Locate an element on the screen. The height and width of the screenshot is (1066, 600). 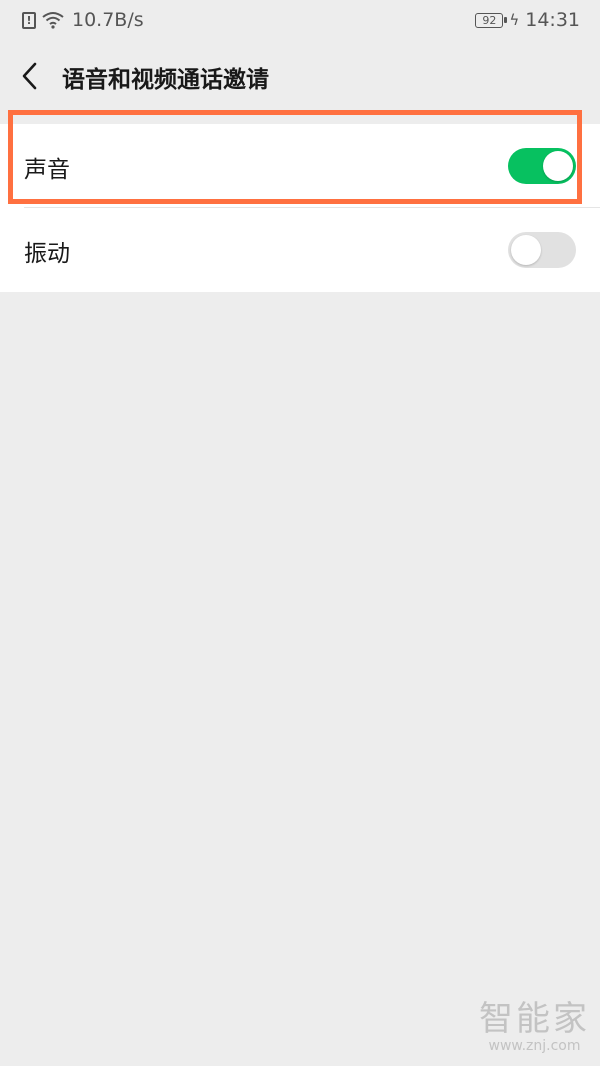
nav-bar: 语音和视频通话邀请 is located at coordinates (300, 76).